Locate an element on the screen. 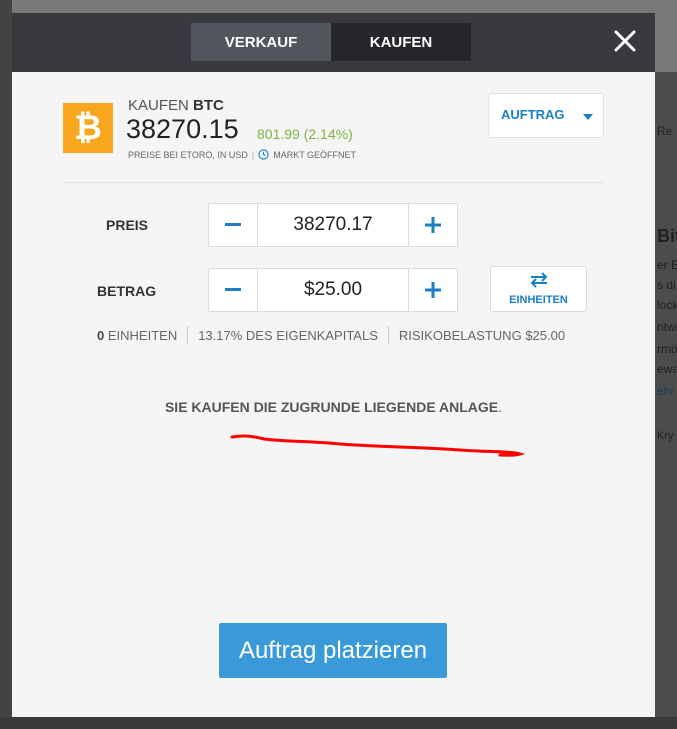 This screenshot has height=729, width=677. amount-increase-button is located at coordinates (432, 290).